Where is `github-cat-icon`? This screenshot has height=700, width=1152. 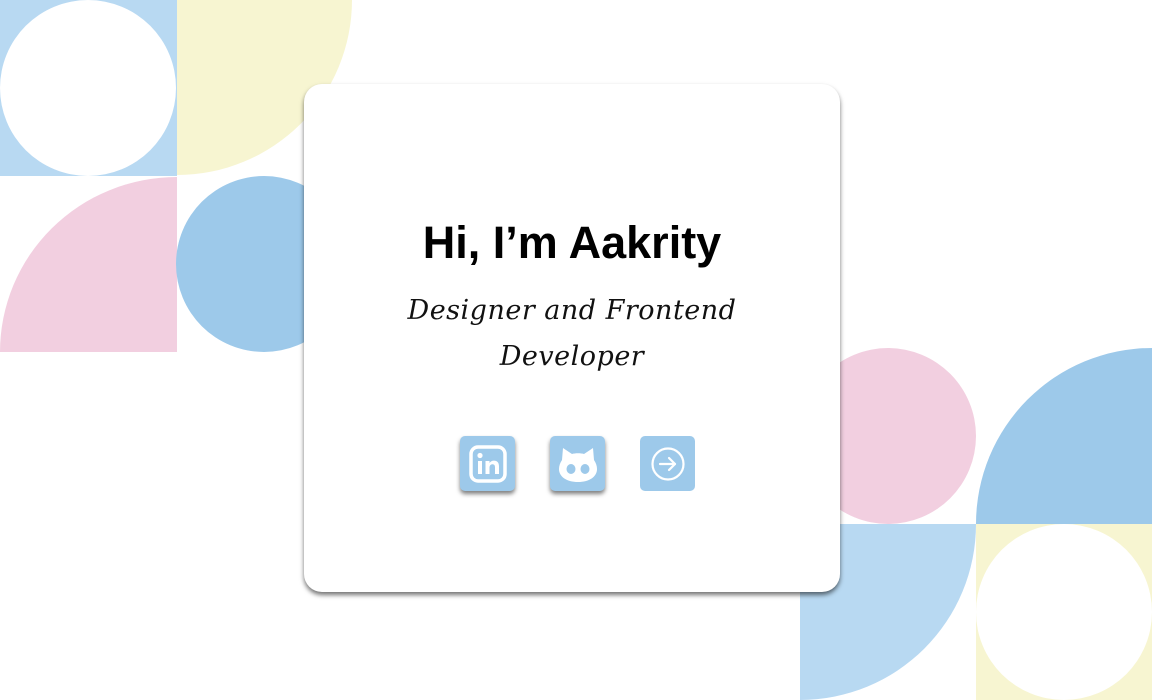 github-cat-icon is located at coordinates (577, 464).